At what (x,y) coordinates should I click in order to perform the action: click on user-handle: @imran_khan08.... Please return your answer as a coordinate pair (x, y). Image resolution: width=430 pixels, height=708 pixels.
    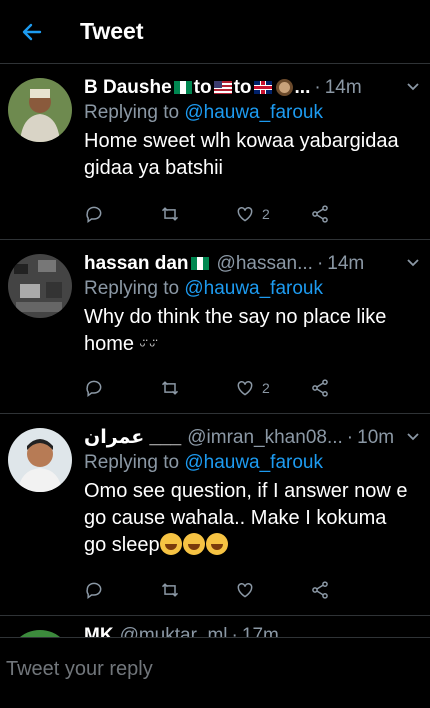
    Looking at the image, I should click on (265, 438).